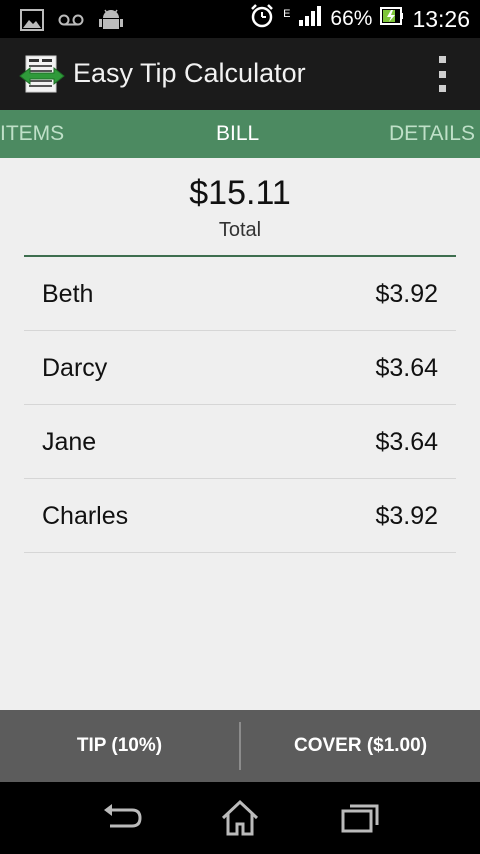  Describe the element at coordinates (351, 18) in the screenshot. I see `battery-percent: 66%` at that location.